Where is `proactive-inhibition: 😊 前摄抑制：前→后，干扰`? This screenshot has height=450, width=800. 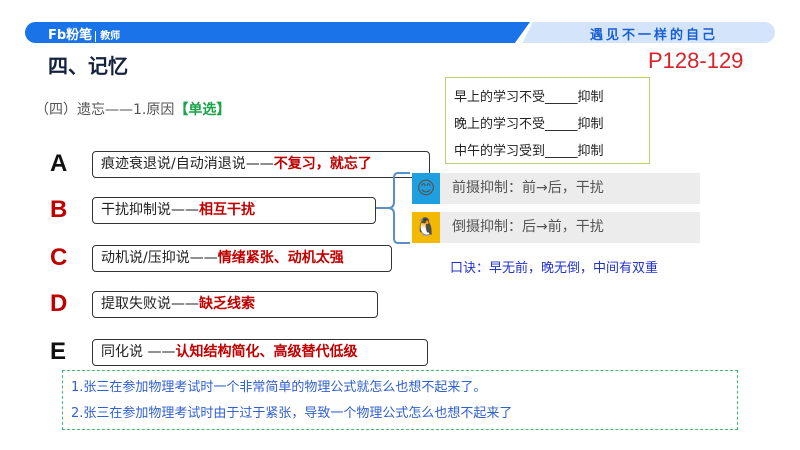
proactive-inhibition: 😊 前摄抑制：前→后，干扰 is located at coordinates (556, 188).